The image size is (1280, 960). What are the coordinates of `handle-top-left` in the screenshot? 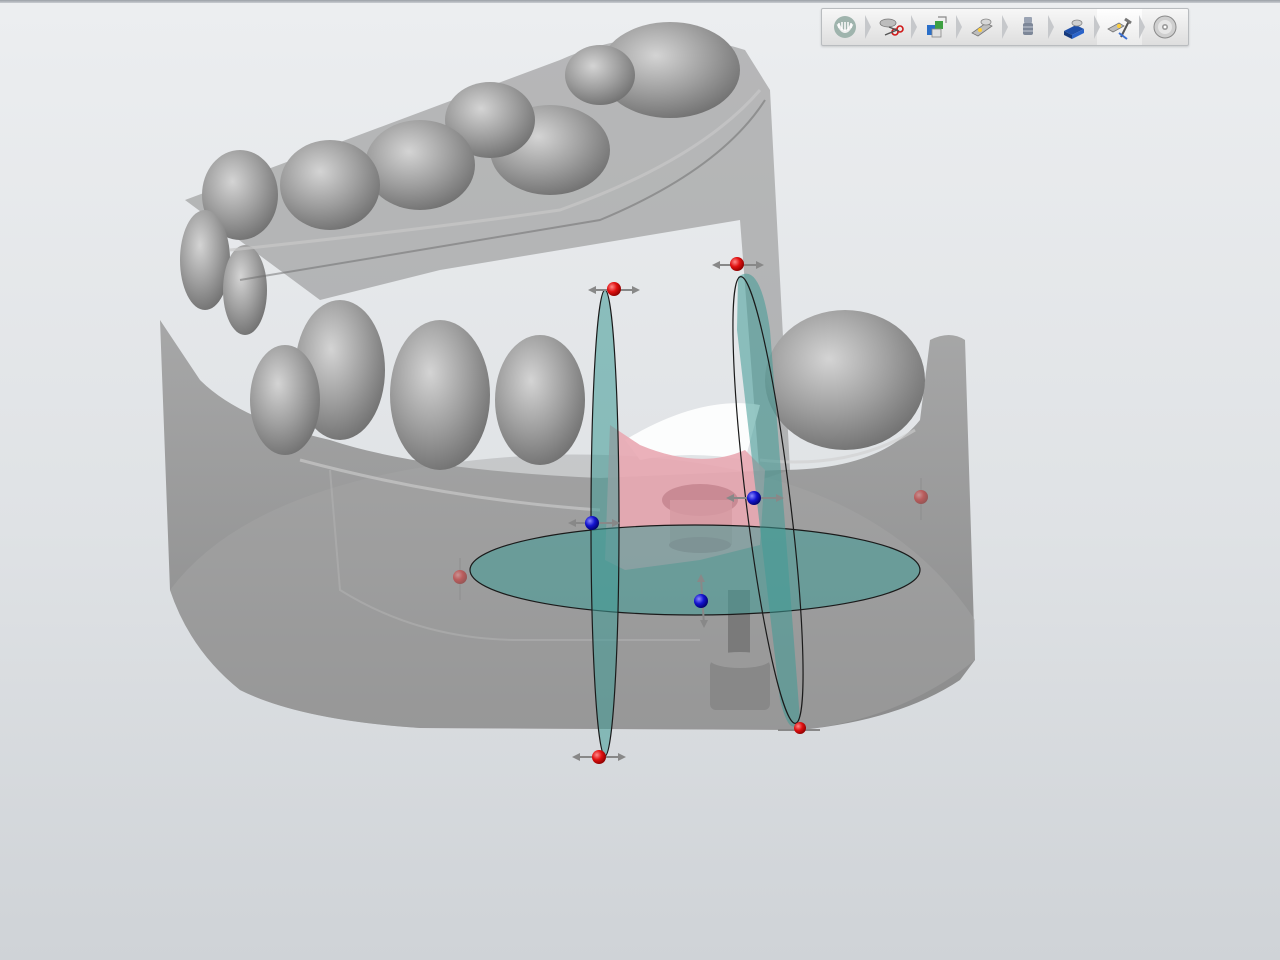 It's located at (614, 289).